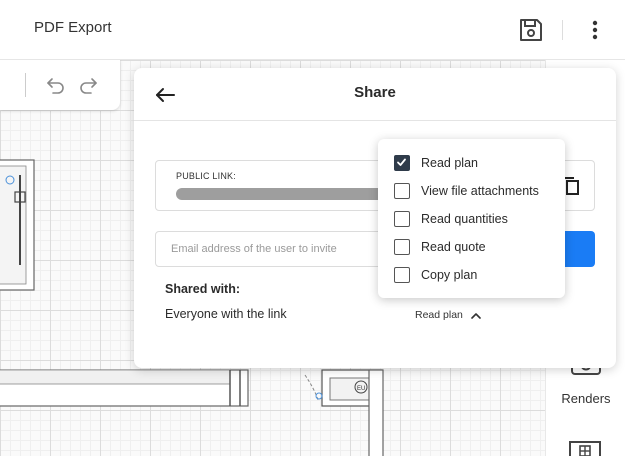 Image resolution: width=625 pixels, height=456 pixels. I want to click on floorplan-icon, so click(585, 448).